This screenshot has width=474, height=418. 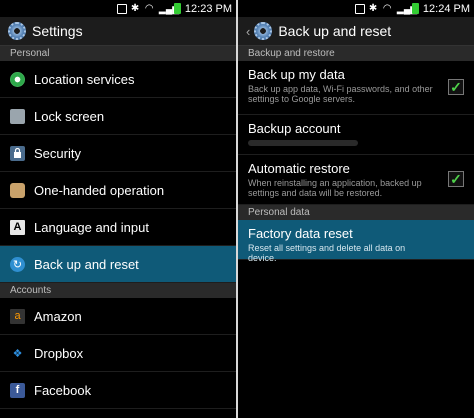 I want to click on item-label: Dropbox, so click(x=59, y=353).